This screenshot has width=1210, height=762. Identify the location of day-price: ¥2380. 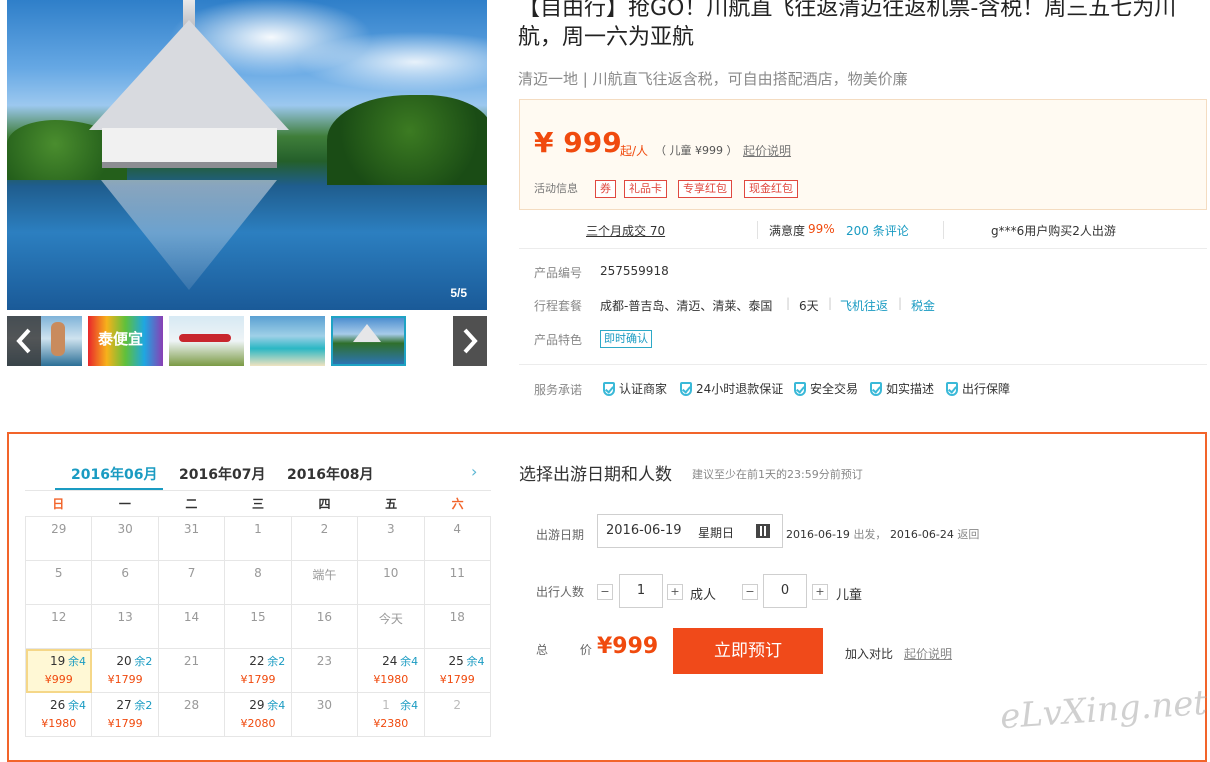
(391, 723).